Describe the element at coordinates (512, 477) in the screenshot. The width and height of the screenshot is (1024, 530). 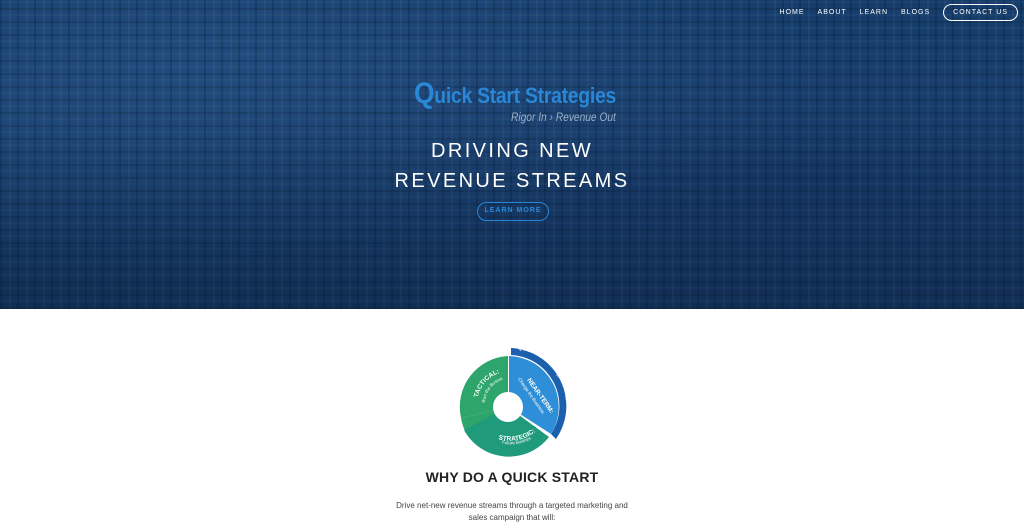
I see `section-title: WHY DO A QUICK START` at that location.